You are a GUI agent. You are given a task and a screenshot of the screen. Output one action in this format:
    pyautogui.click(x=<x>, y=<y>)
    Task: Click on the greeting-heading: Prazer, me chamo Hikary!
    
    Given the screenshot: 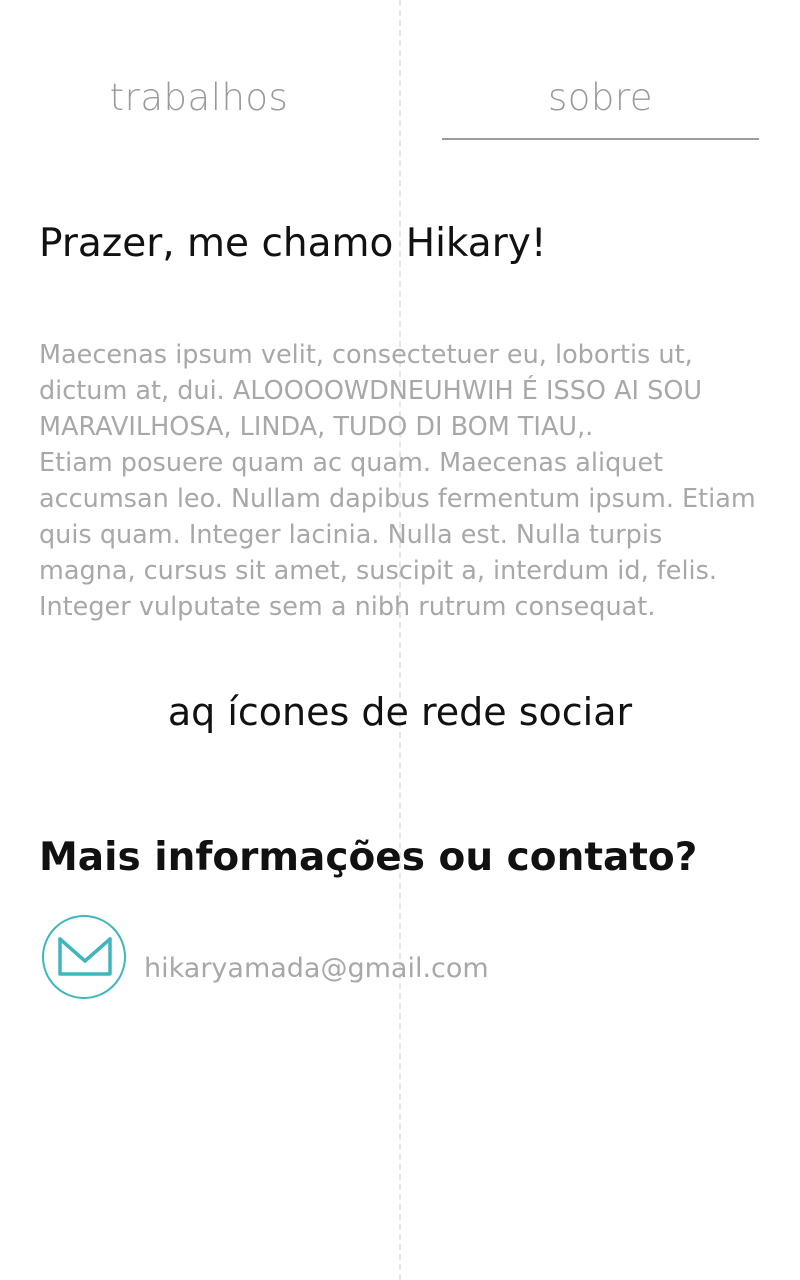 What is the action you would take?
    pyautogui.click(x=293, y=243)
    